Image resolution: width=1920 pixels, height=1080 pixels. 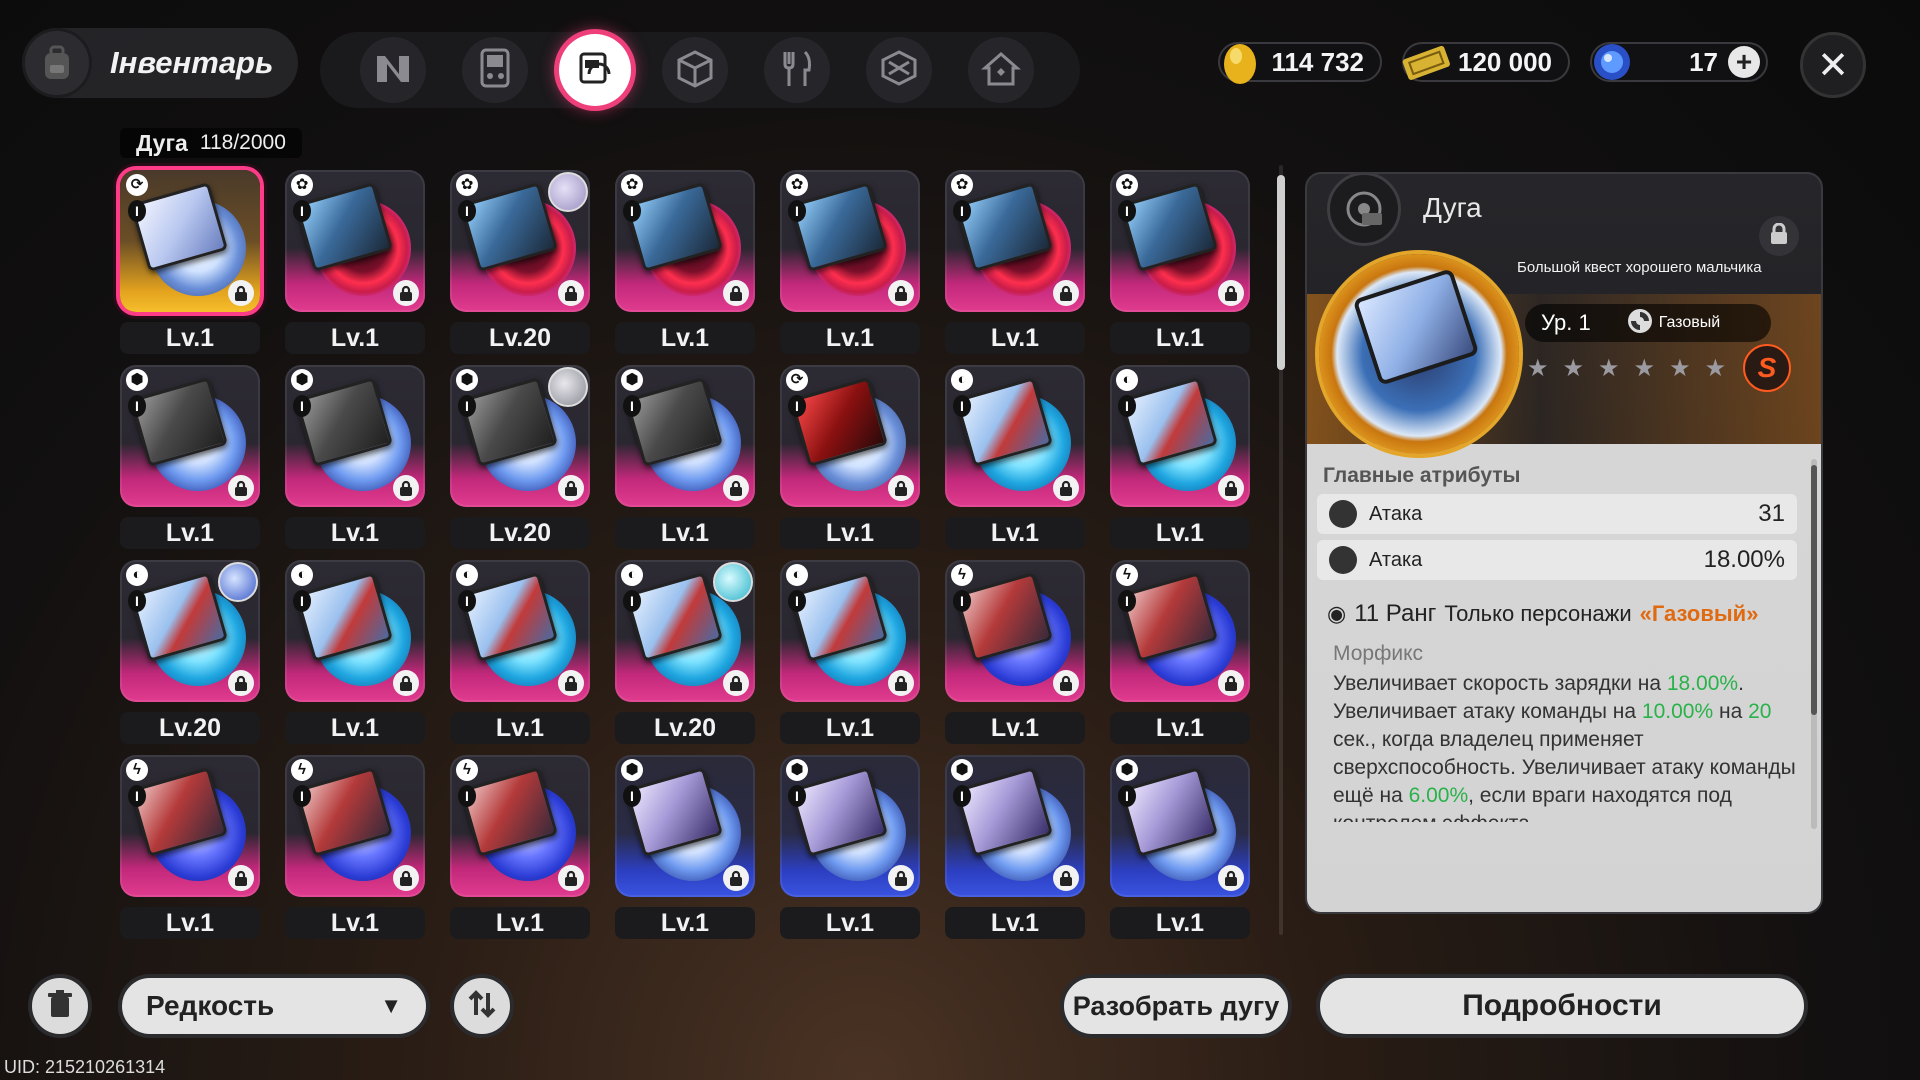 I want to click on delete-button, so click(x=60, y=1006).